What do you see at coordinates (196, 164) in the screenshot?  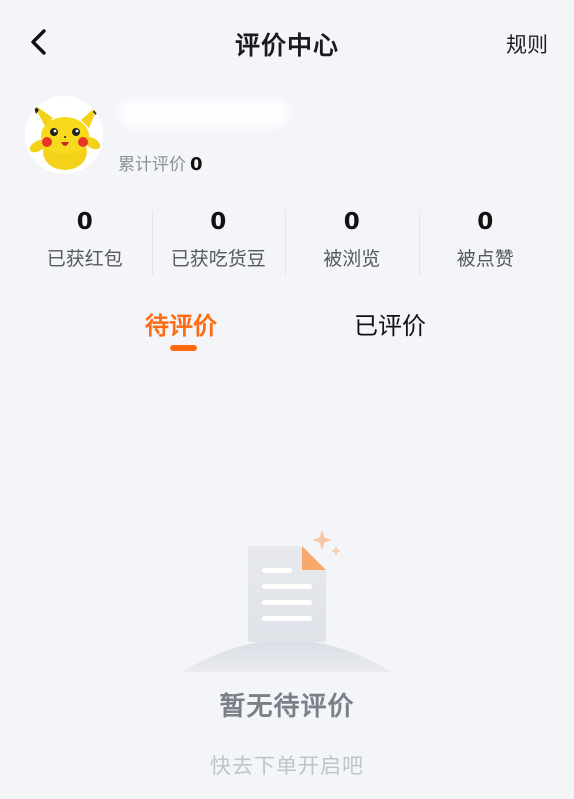 I see `review-total-value: 0` at bounding box center [196, 164].